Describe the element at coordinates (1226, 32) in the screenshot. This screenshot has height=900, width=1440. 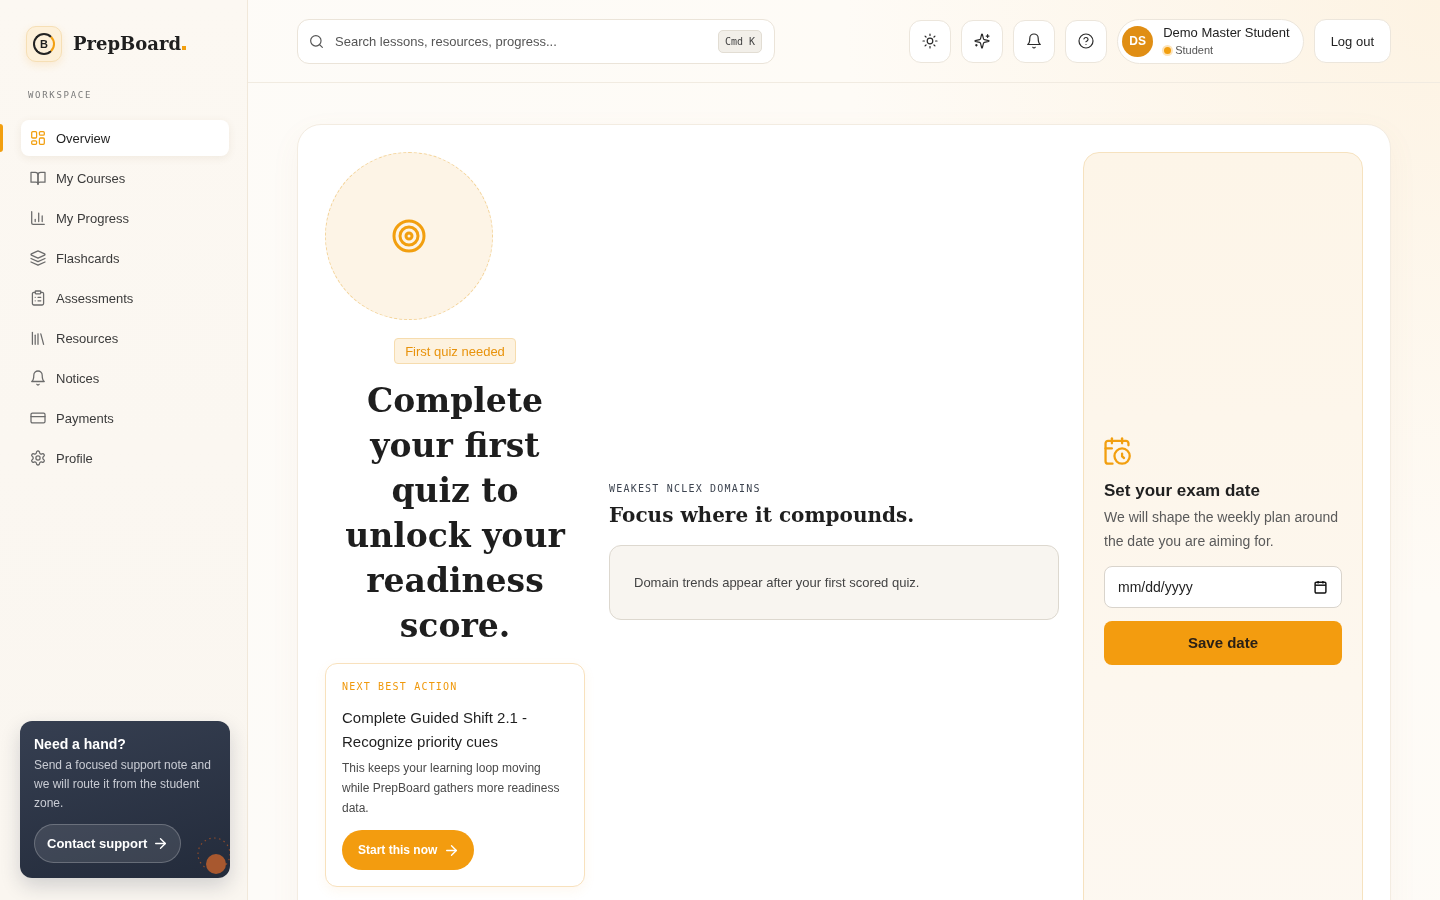
I see `user-name: Demo Master Student` at that location.